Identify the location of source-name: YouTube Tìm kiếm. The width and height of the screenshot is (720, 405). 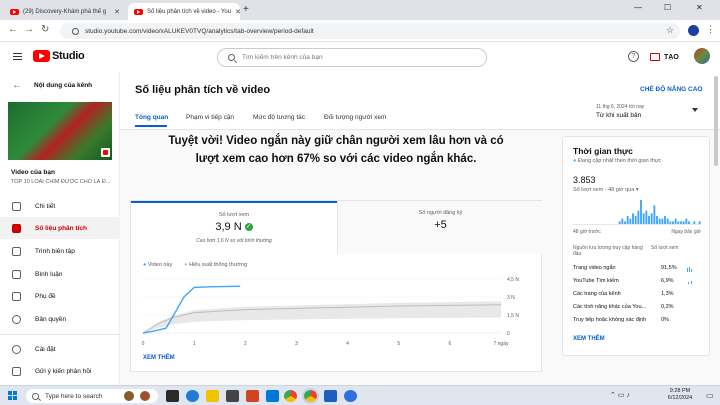
(596, 281).